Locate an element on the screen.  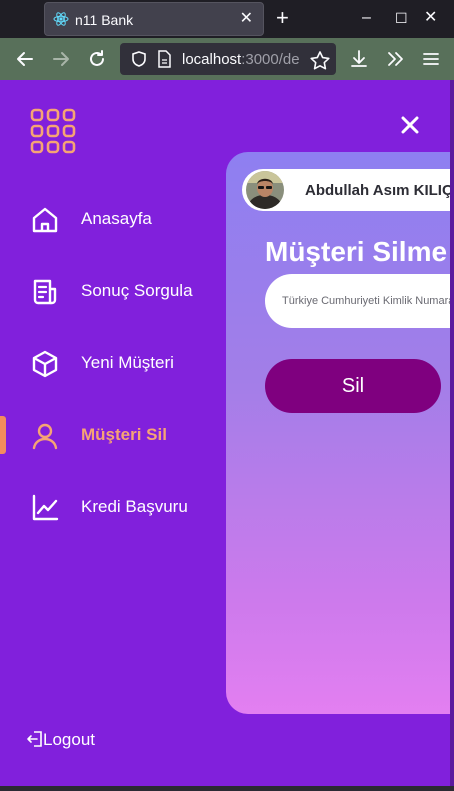
grid-menu-icon is located at coordinates (53, 131).